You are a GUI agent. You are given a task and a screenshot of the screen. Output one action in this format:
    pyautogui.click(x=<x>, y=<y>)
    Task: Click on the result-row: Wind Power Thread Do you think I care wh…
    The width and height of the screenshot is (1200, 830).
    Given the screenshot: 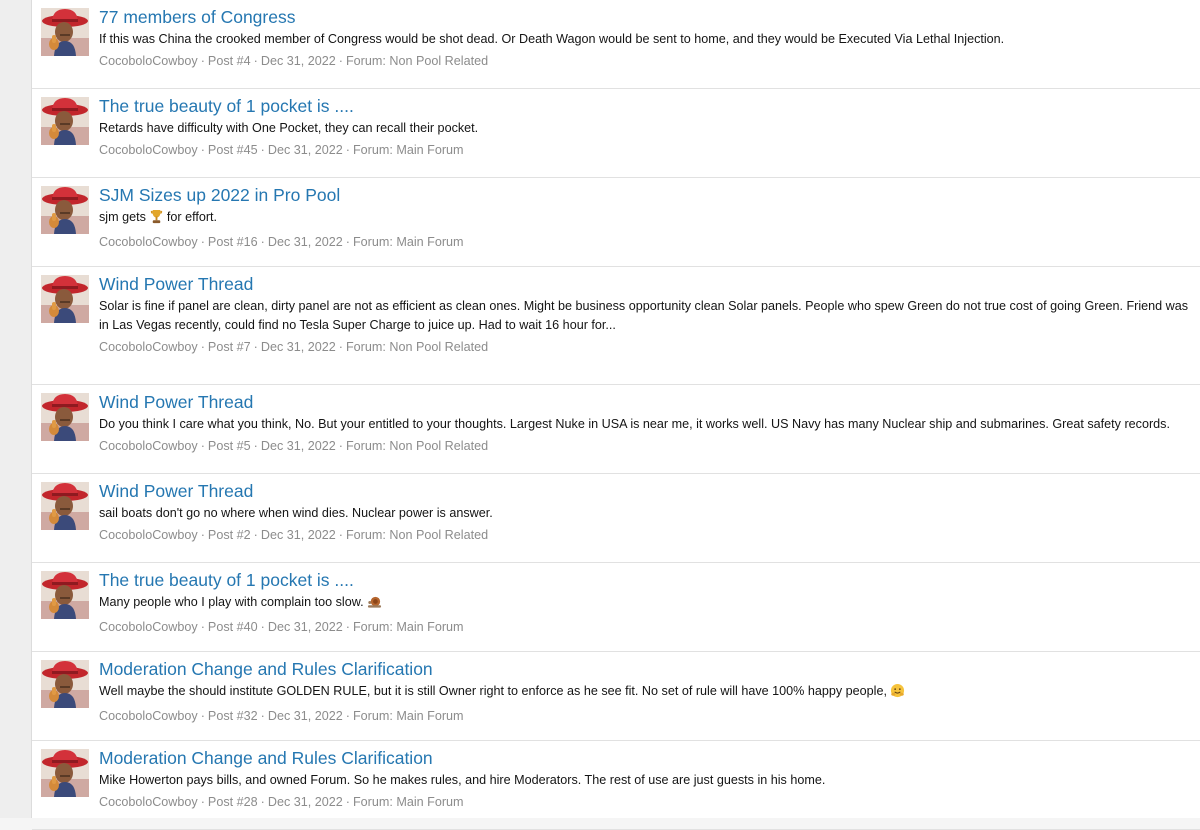 What is the action you would take?
    pyautogui.click(x=616, y=429)
    